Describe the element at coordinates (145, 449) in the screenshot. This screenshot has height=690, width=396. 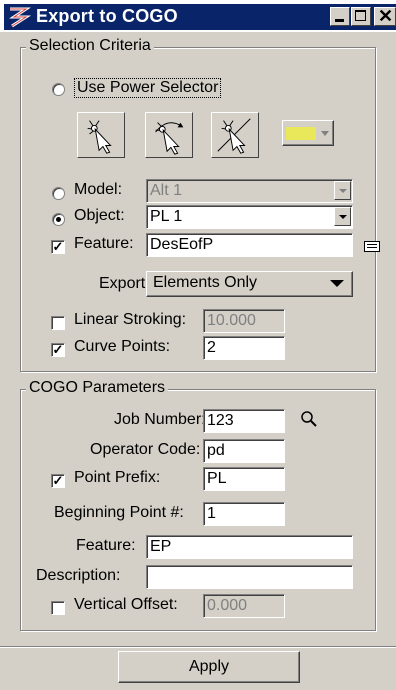
I see `operator-code-label: Operator Code:` at that location.